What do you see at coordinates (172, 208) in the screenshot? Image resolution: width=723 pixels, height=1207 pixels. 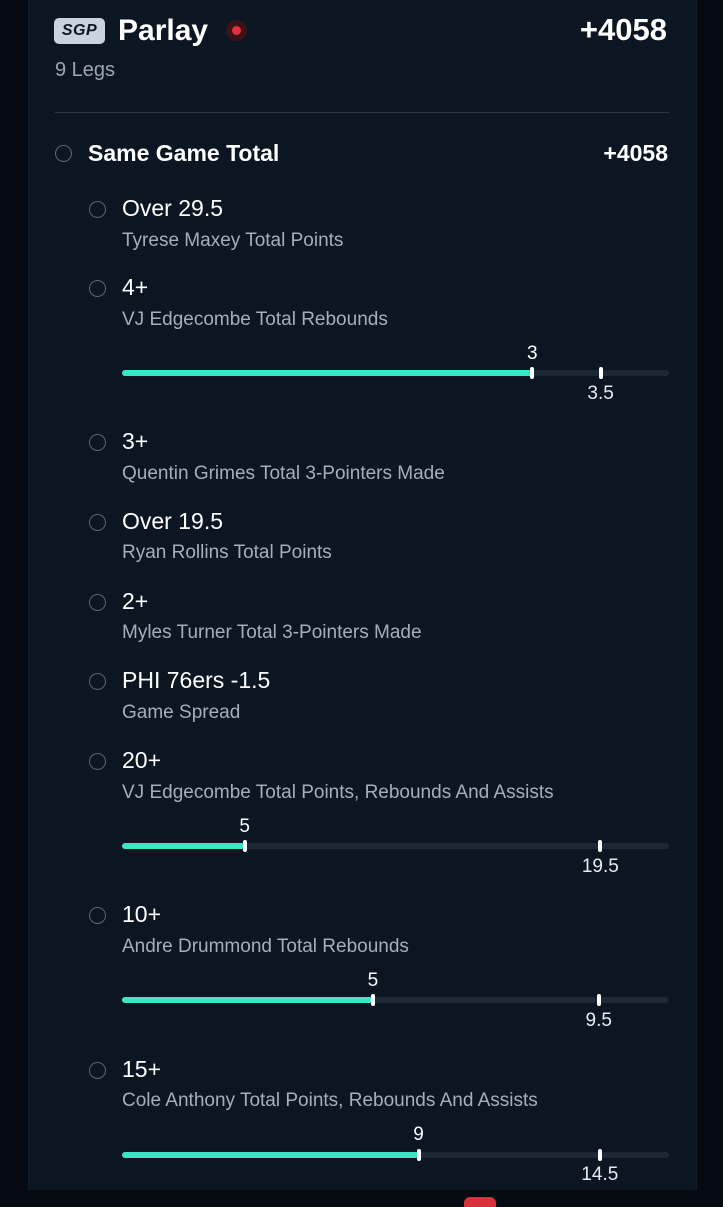 I see `leg-title: Over 29.5` at bounding box center [172, 208].